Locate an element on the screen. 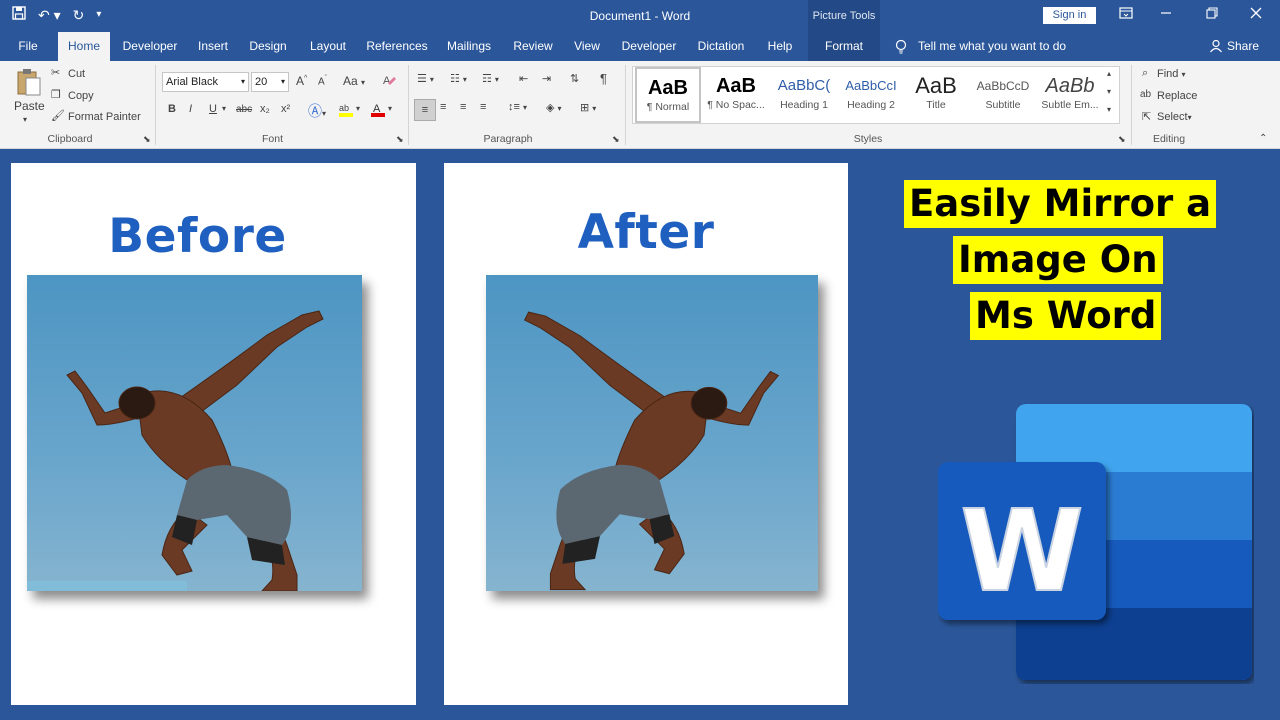  replace-icon: ab is located at coordinates (1145, 94).